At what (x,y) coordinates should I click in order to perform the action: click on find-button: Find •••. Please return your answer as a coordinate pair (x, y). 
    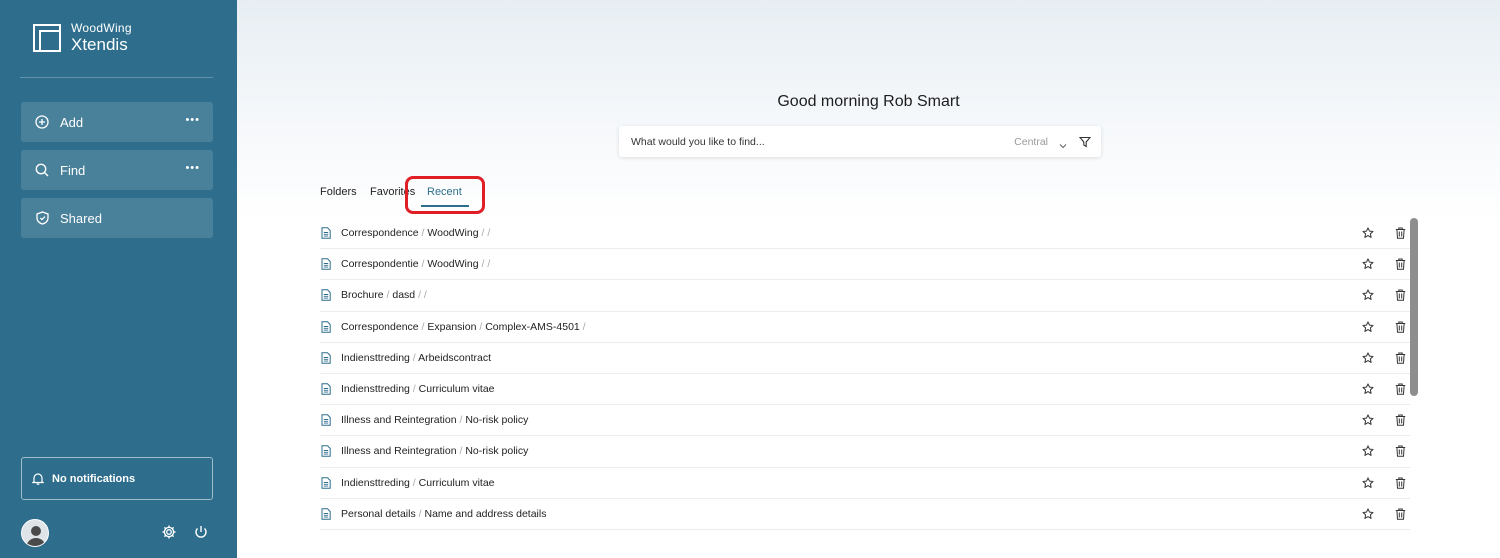
    Looking at the image, I should click on (117, 170).